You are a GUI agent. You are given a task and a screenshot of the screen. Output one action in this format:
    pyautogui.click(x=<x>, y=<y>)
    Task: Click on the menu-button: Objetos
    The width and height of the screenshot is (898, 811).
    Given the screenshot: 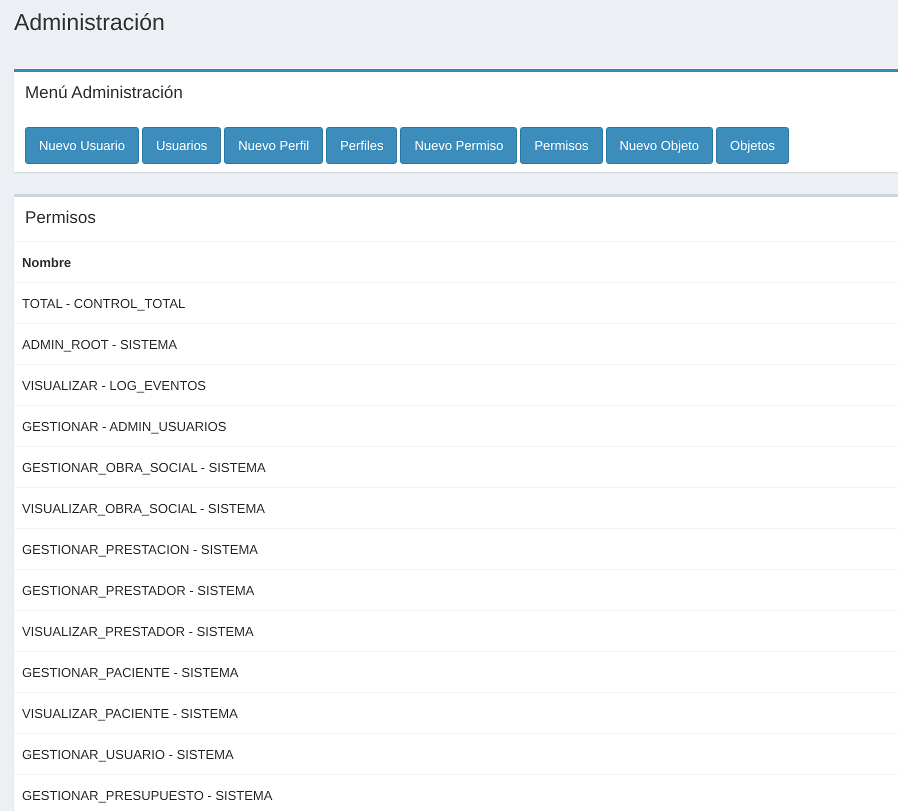 What is the action you would take?
    pyautogui.click(x=752, y=145)
    